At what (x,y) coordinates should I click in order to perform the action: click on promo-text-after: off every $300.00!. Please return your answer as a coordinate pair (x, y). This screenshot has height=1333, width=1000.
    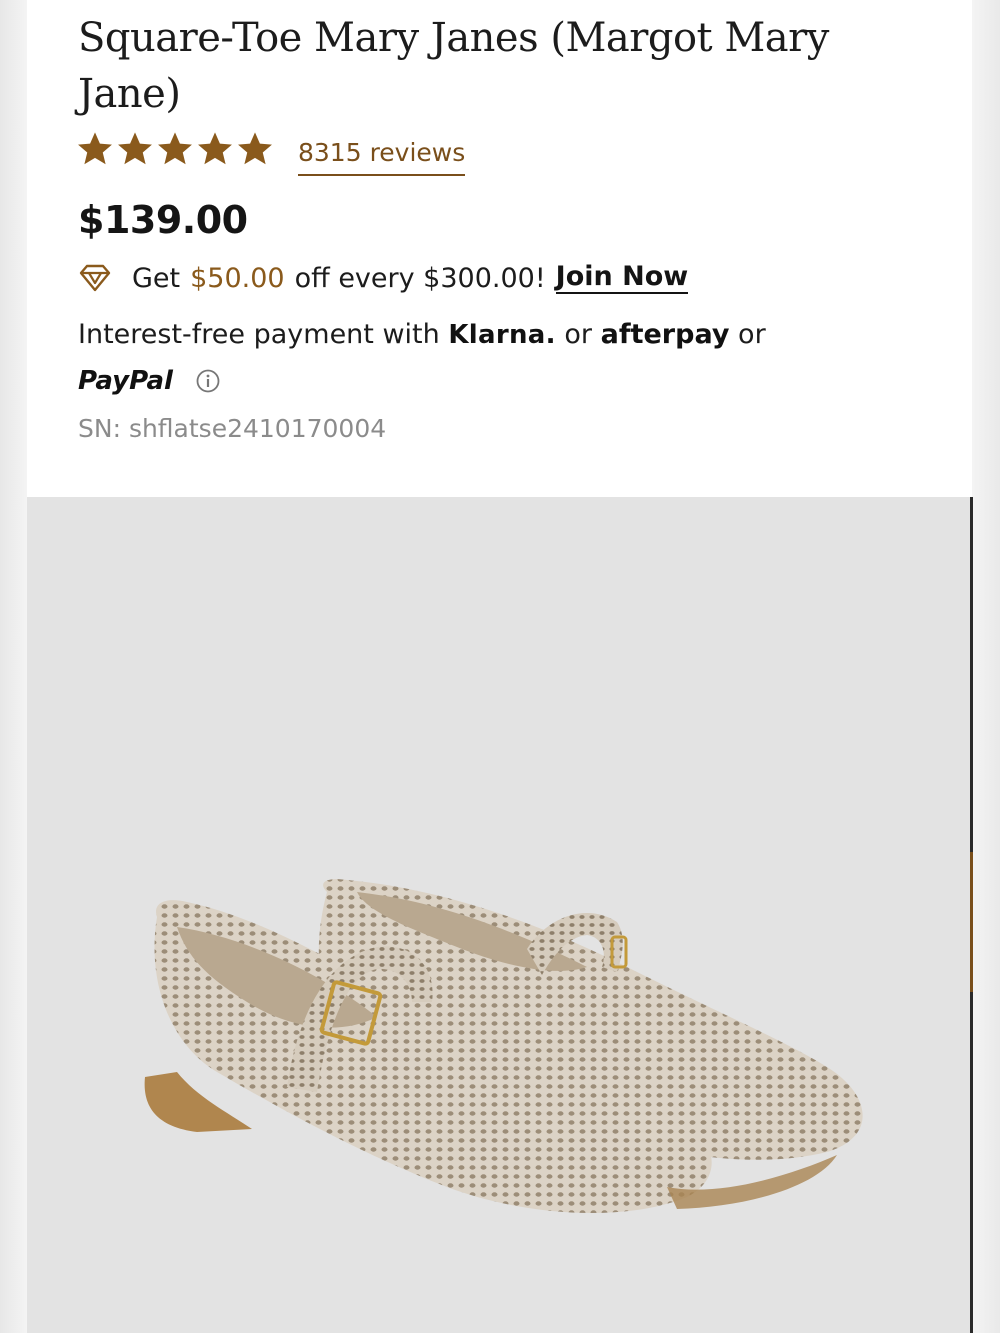
    Looking at the image, I should click on (420, 278).